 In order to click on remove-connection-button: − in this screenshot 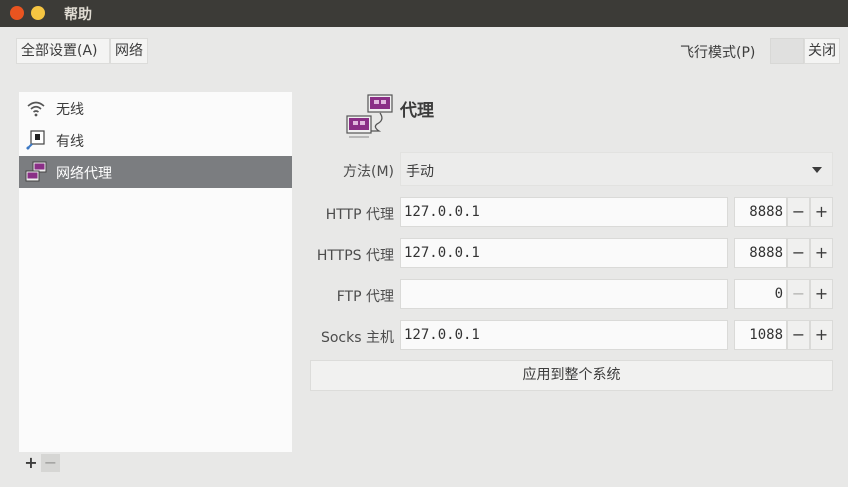, I will do `click(50, 463)`.